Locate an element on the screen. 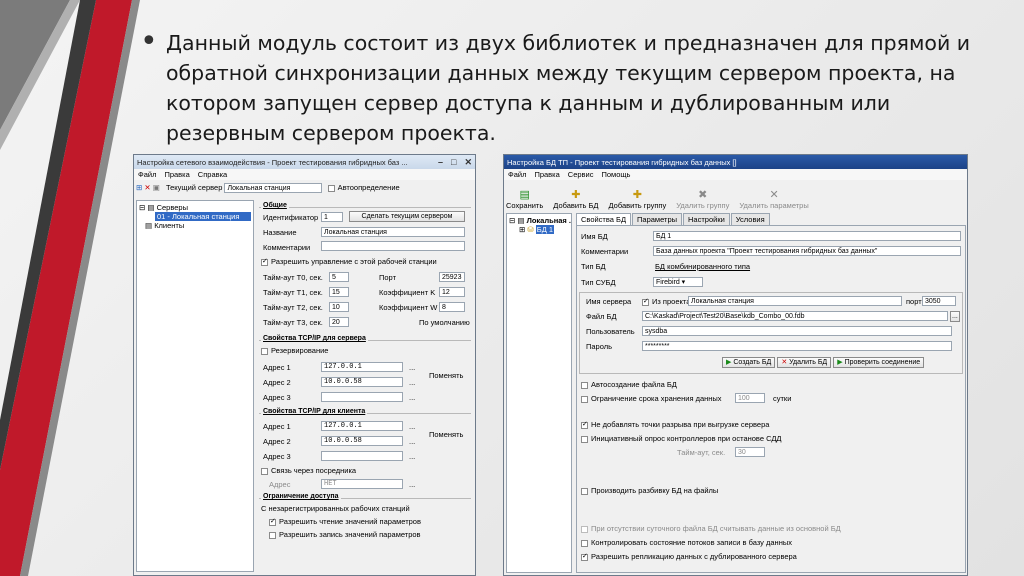 This screenshot has width=1024, height=576. name-field: Локальная станция is located at coordinates (393, 232).